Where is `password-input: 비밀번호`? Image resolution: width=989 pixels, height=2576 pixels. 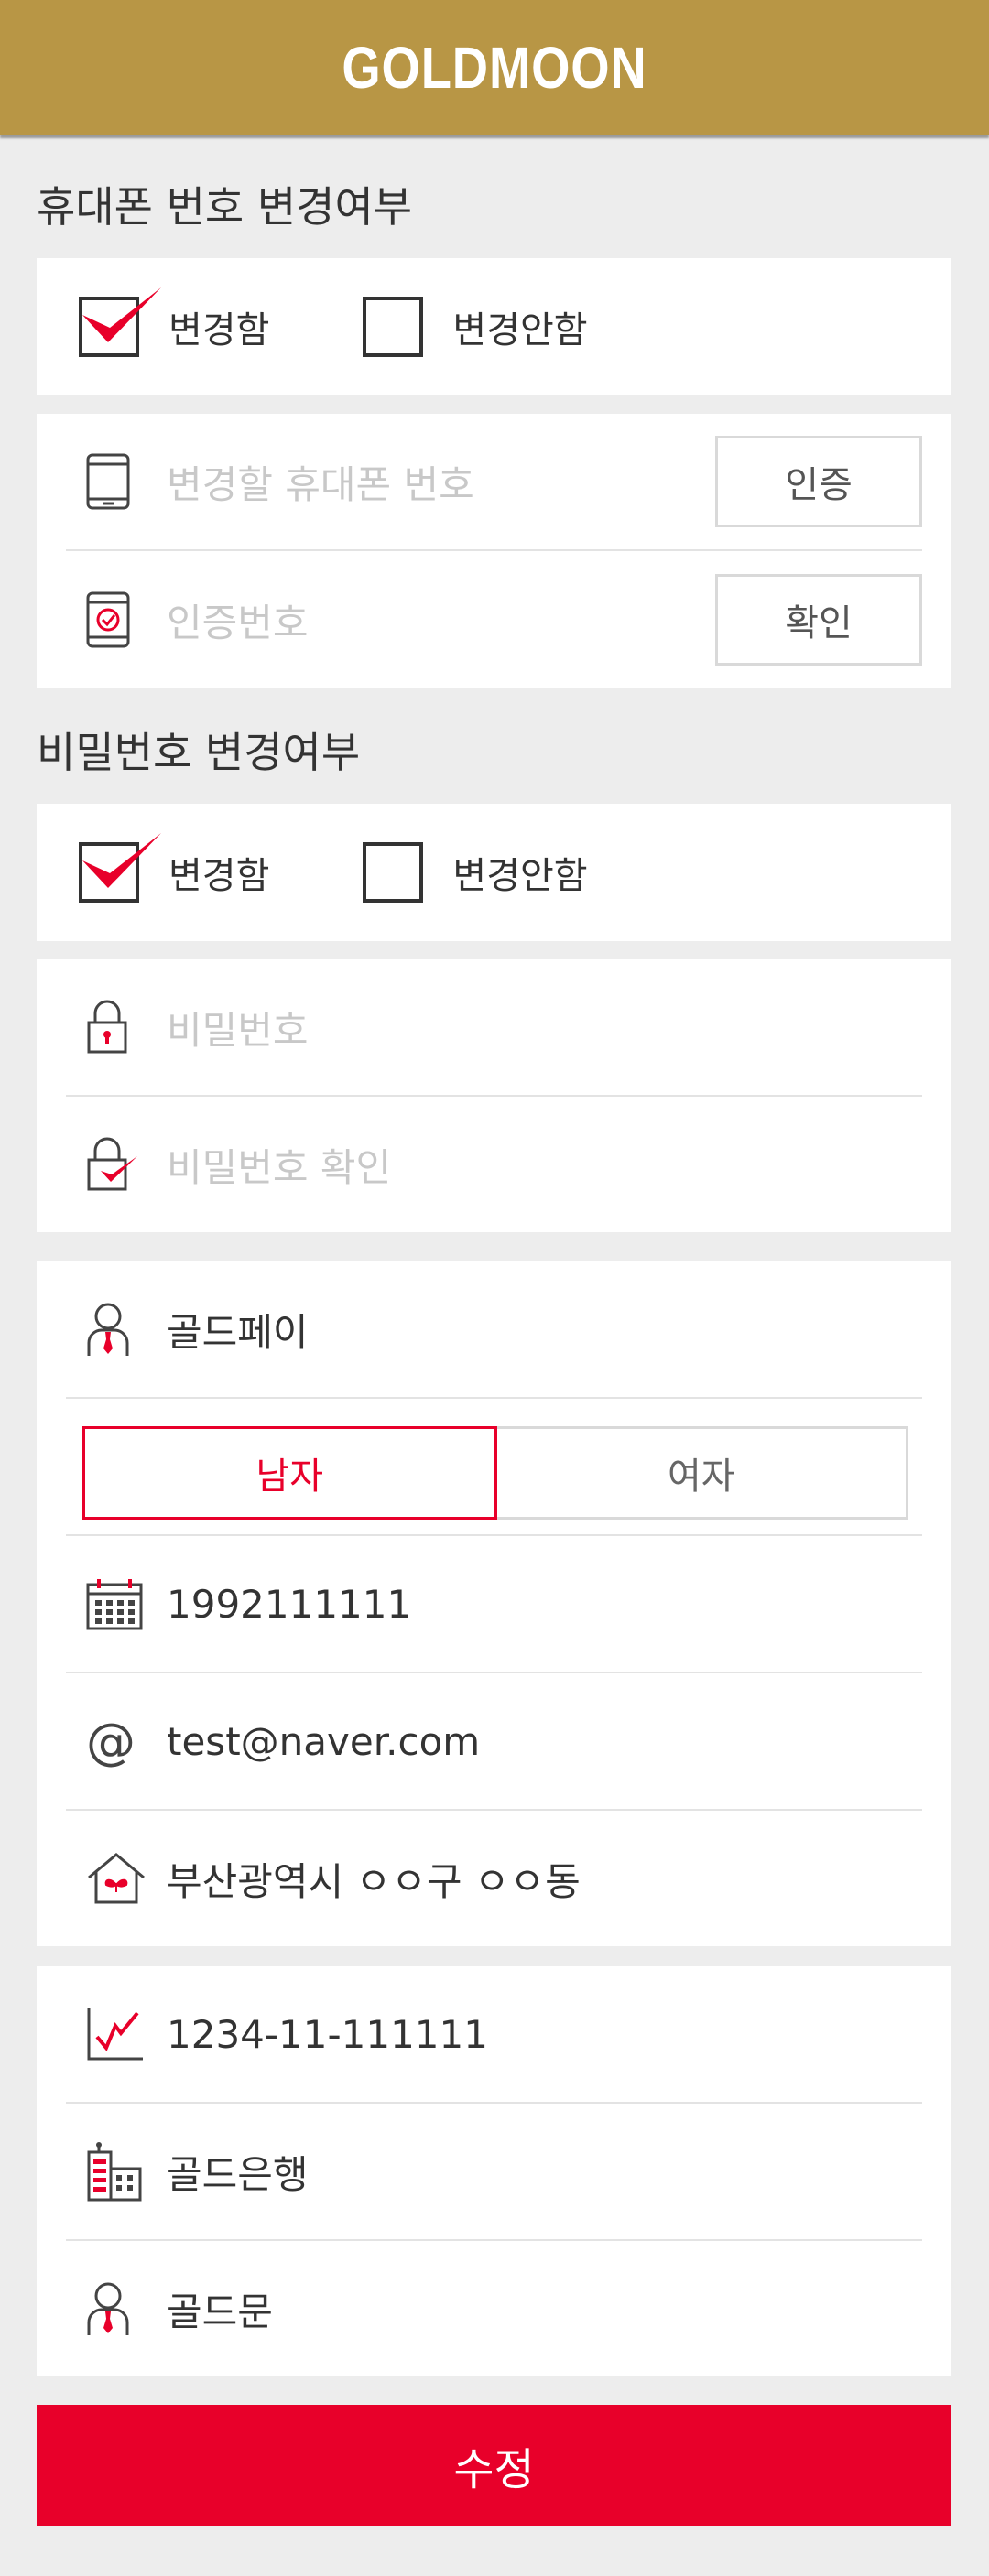
password-input: 비밀번호 is located at coordinates (544, 1028).